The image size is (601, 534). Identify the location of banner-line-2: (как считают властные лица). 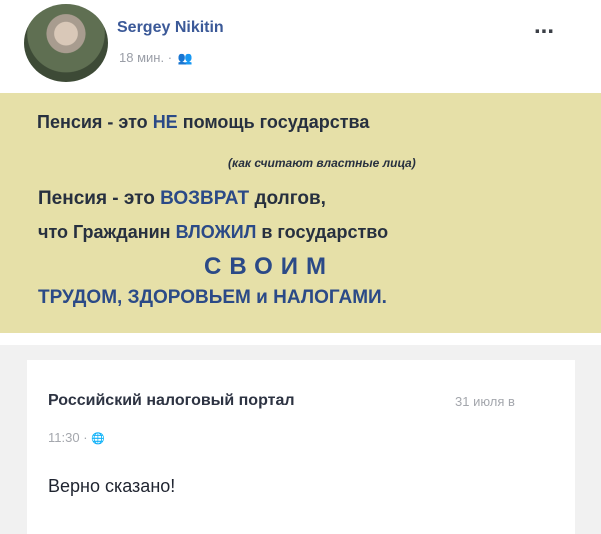
(322, 163).